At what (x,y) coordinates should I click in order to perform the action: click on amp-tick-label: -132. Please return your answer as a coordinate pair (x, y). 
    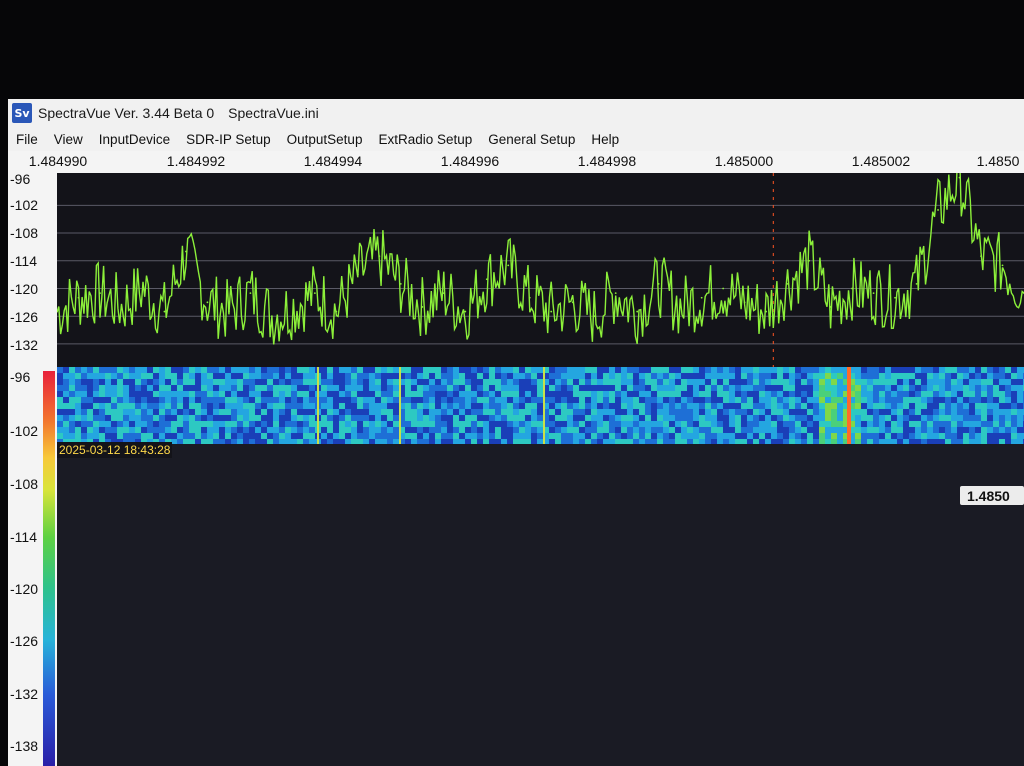
    Looking at the image, I should click on (24, 345).